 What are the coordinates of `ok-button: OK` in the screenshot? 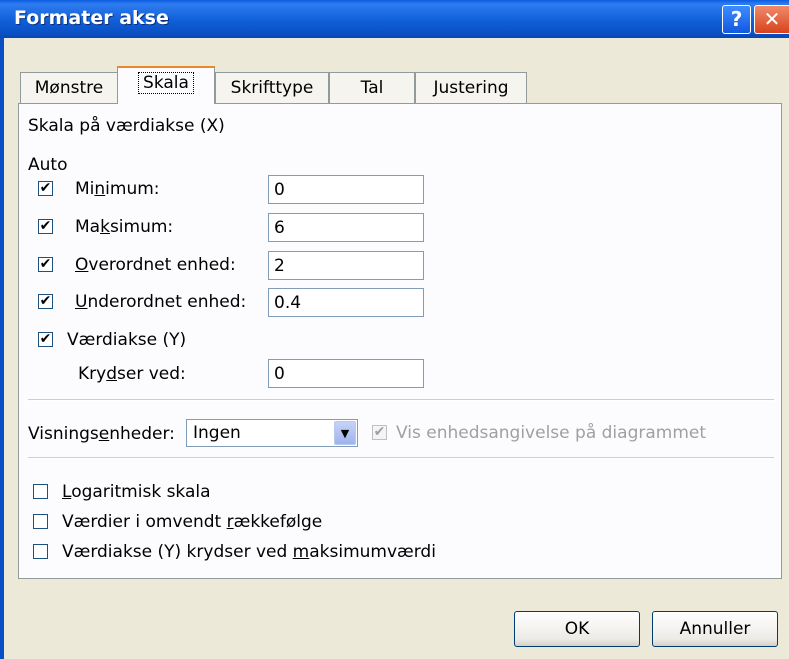 It's located at (577, 629).